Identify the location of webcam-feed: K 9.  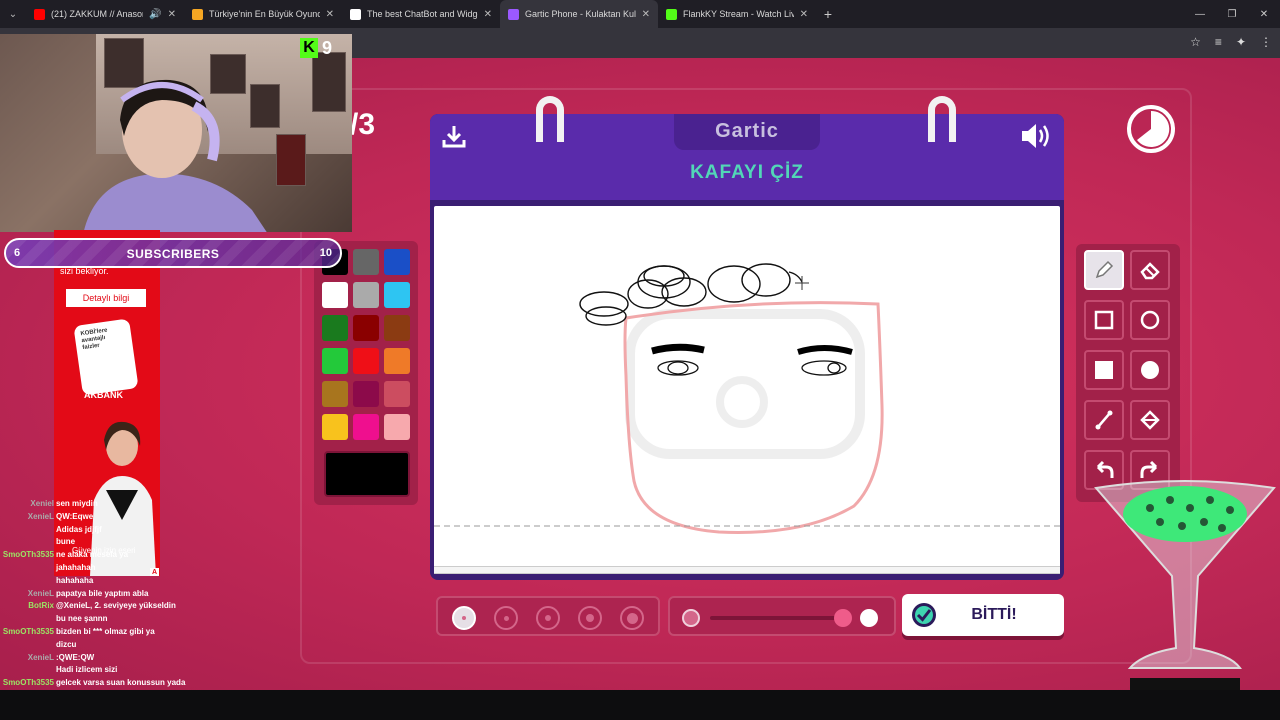
(176, 133).